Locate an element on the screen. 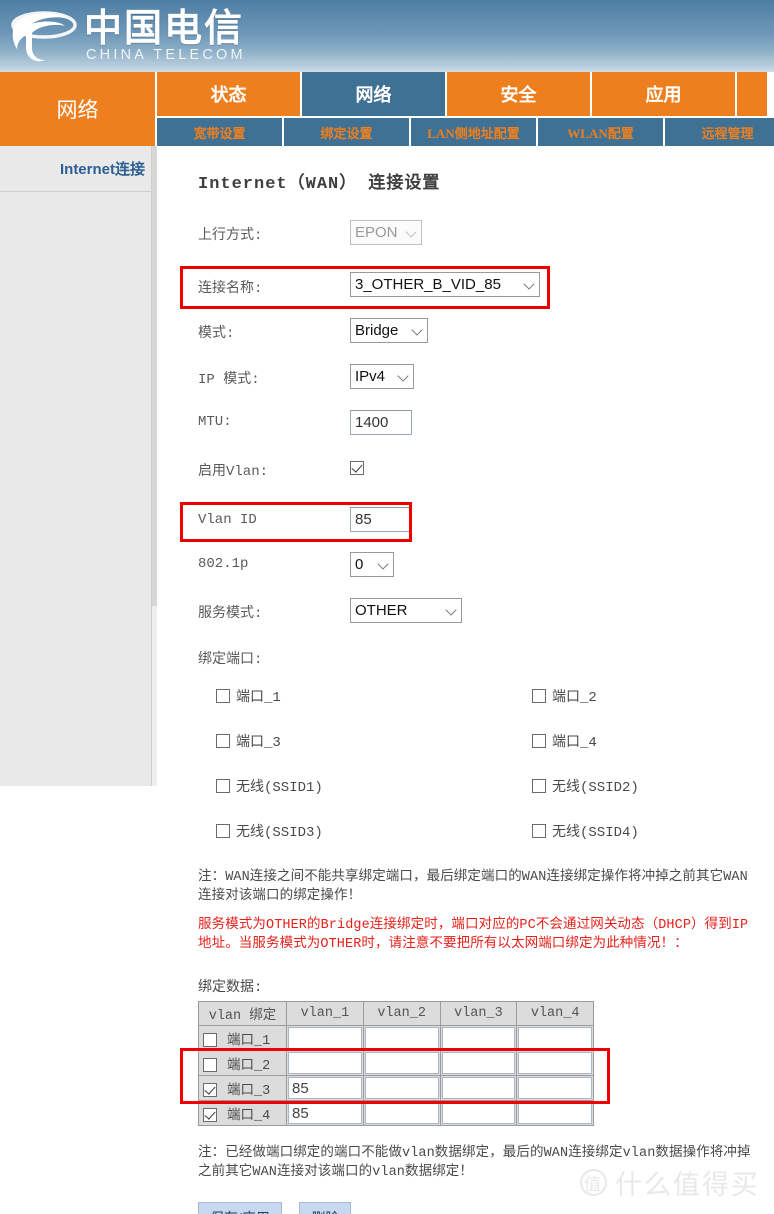 The height and width of the screenshot is (1214, 774). input-p1-vlan3 is located at coordinates (478, 1038).